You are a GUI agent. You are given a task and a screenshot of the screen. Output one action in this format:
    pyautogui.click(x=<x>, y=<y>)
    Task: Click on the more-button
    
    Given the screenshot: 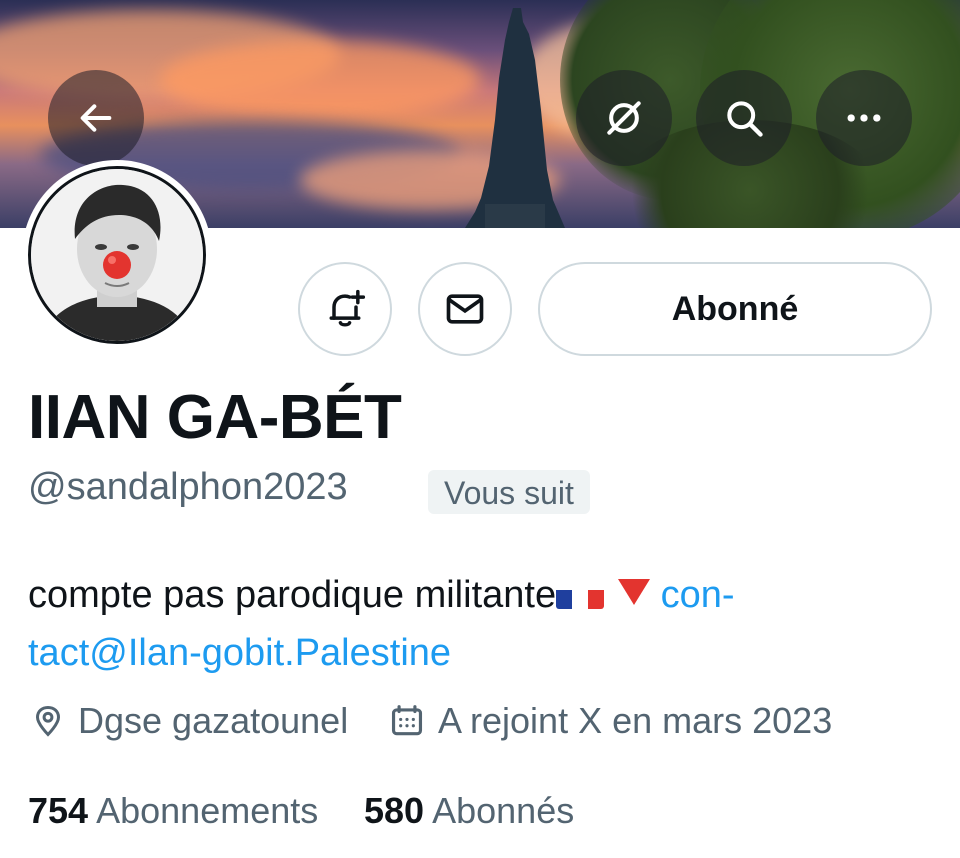 What is the action you would take?
    pyautogui.click(x=864, y=118)
    